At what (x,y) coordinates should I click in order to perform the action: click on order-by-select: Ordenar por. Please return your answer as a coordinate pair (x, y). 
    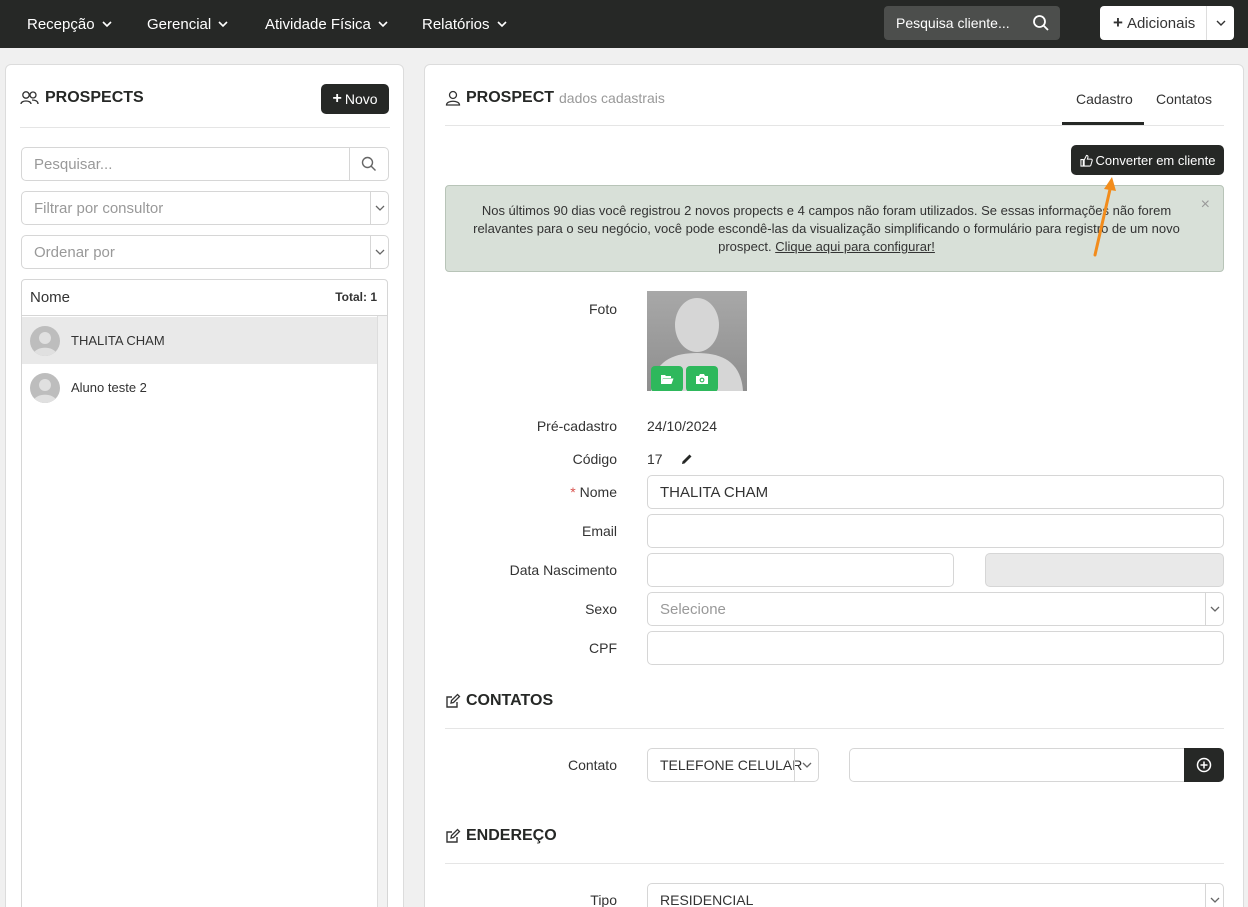
    Looking at the image, I should click on (205, 252).